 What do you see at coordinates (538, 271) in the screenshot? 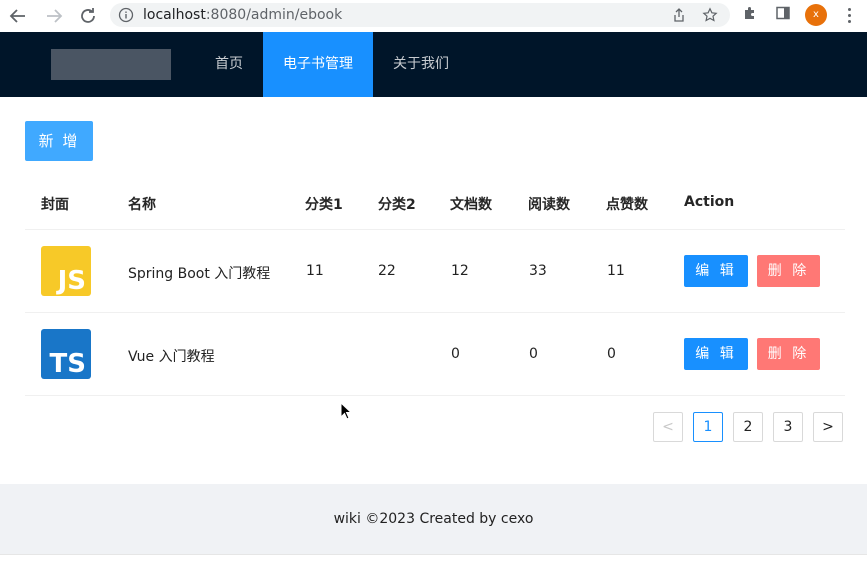
I see `ebook-view-count: 33` at bounding box center [538, 271].